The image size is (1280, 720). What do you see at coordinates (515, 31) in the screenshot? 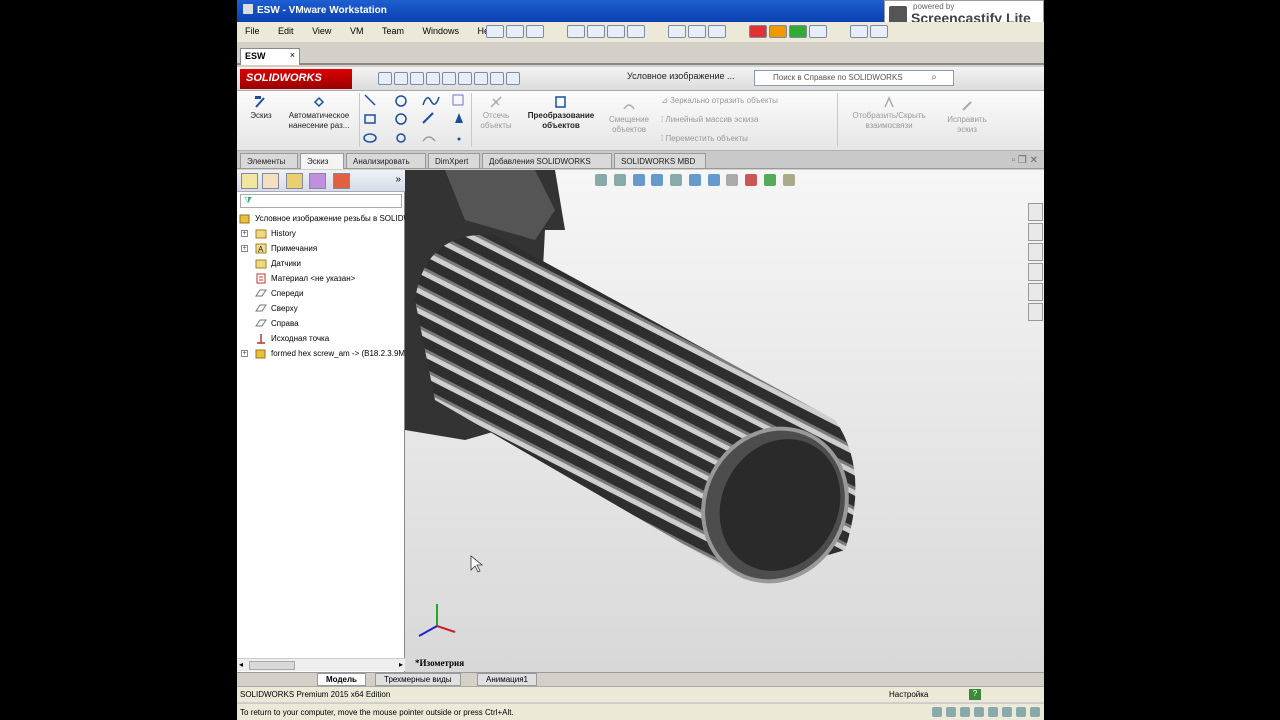
I see `revert-icon` at bounding box center [515, 31].